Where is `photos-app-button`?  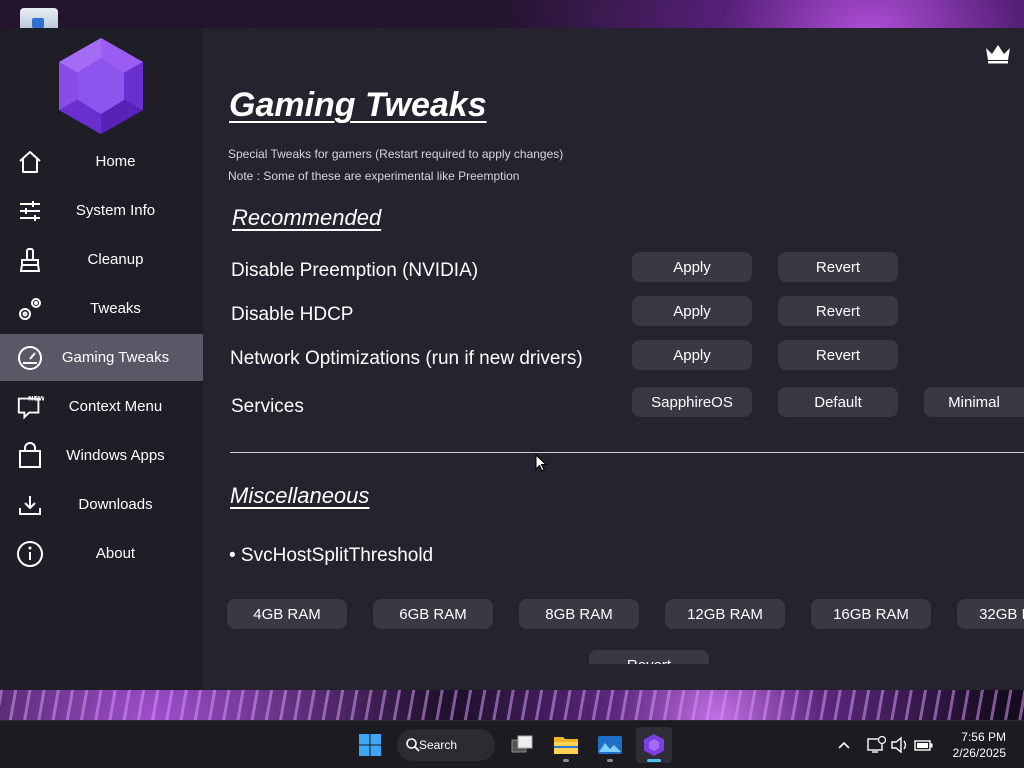 photos-app-button is located at coordinates (610, 745).